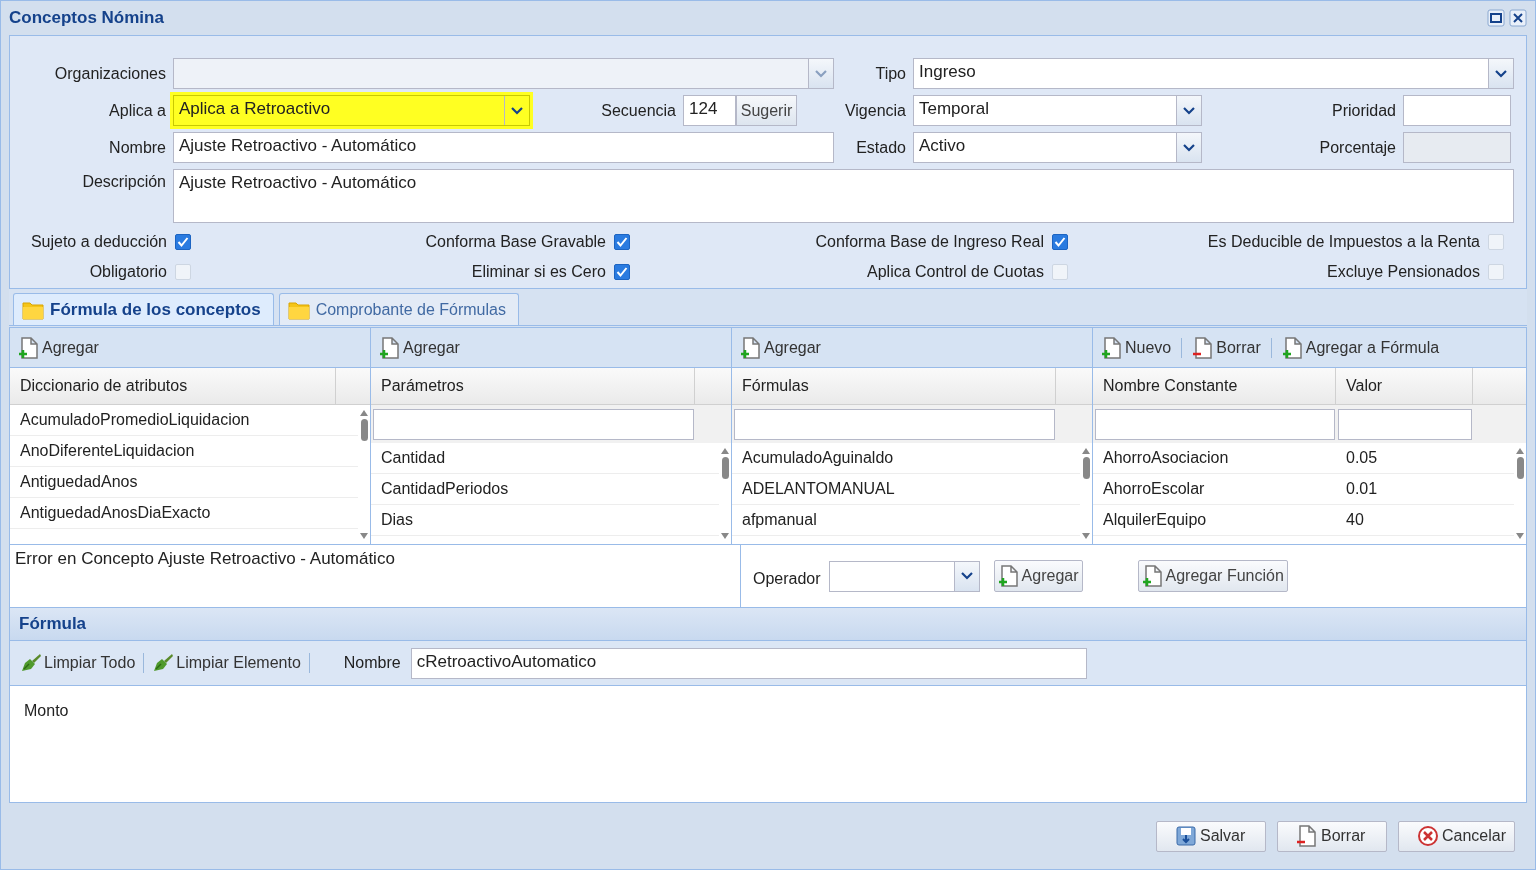  I want to click on table-cell: AhorroEscolar, so click(1214, 489).